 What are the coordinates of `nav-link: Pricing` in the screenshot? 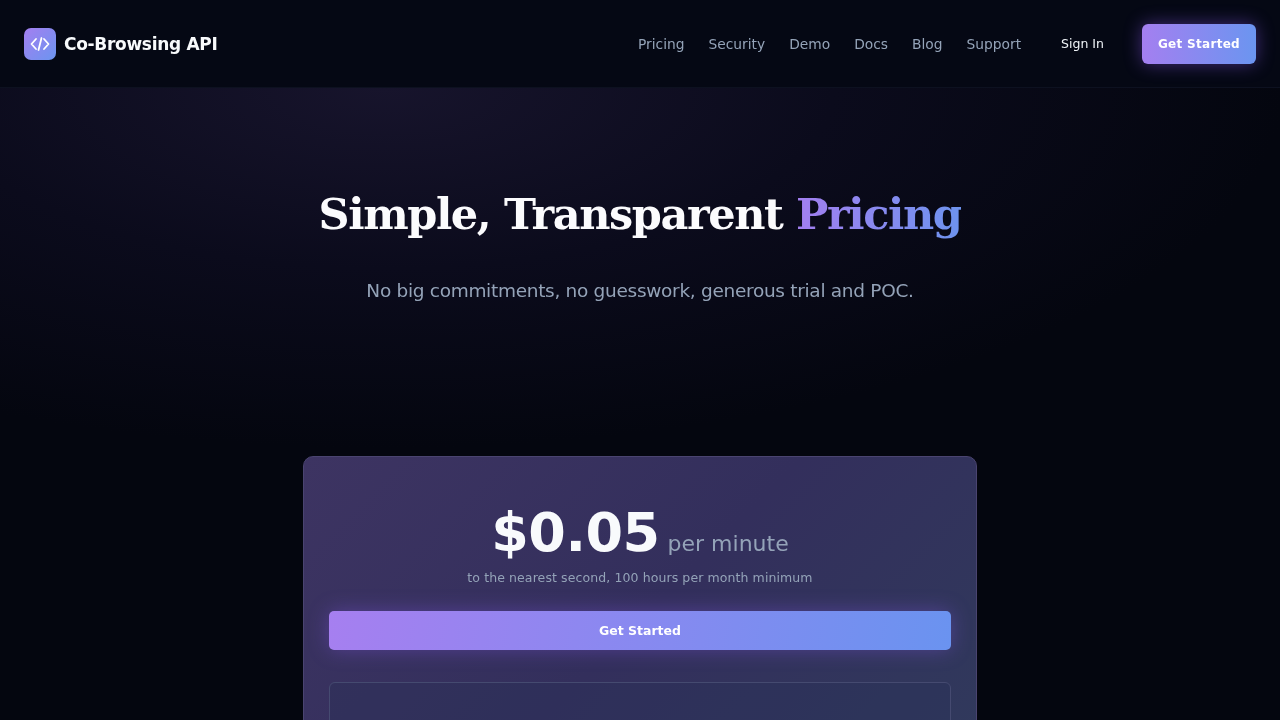 It's located at (661, 43).